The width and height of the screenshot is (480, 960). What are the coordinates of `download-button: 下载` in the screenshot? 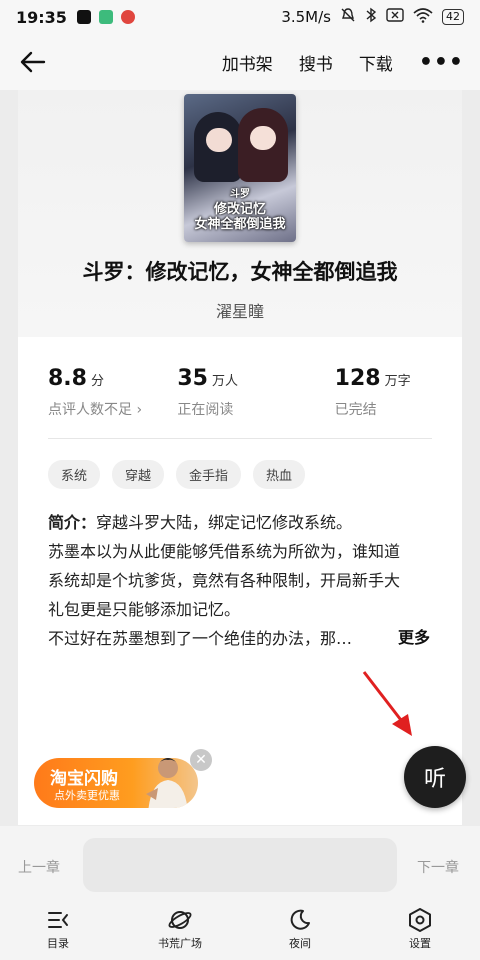 It's located at (376, 62).